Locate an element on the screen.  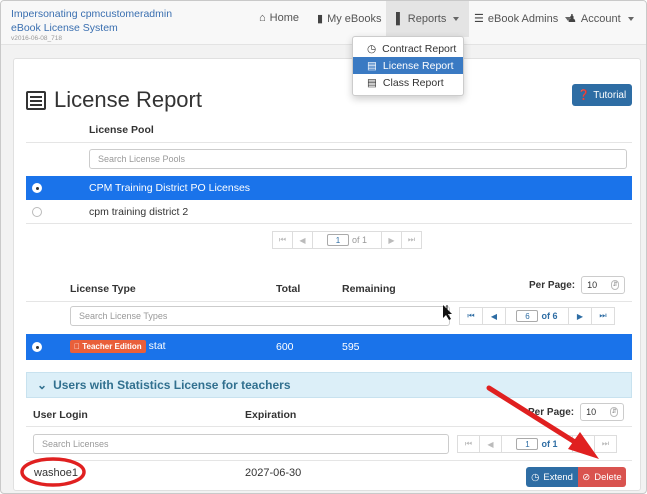
page-title: License Report is located at coordinates (114, 100).